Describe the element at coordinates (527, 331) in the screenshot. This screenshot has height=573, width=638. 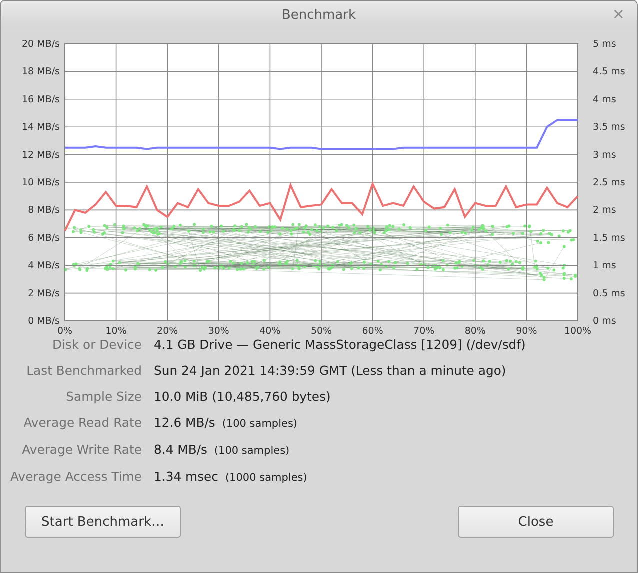
I see `x-axis-label: 90%` at that location.